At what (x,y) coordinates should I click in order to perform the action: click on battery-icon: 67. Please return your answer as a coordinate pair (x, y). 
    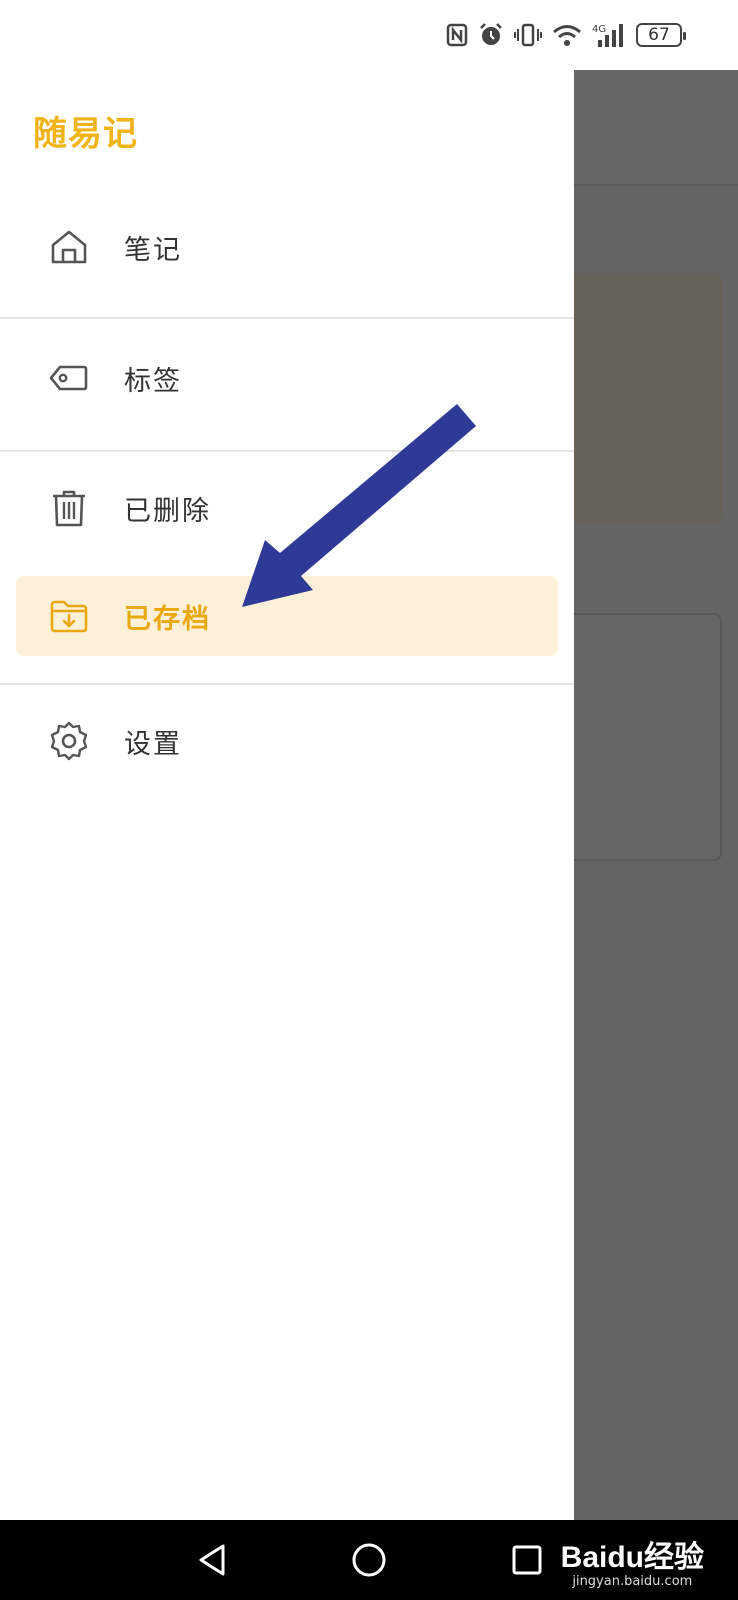
    Looking at the image, I should click on (661, 35).